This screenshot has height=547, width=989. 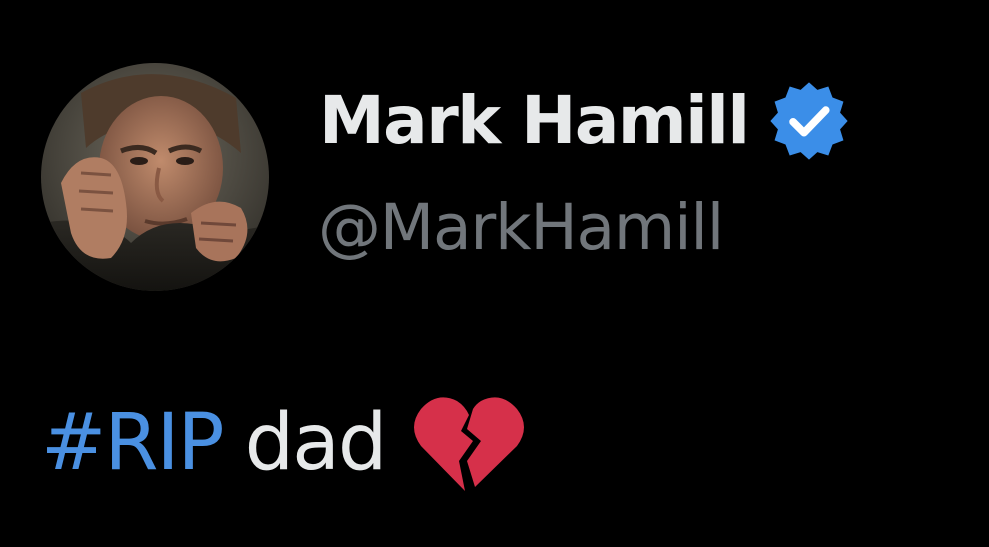 I want to click on tweet-body-text: dad, so click(x=316, y=443).